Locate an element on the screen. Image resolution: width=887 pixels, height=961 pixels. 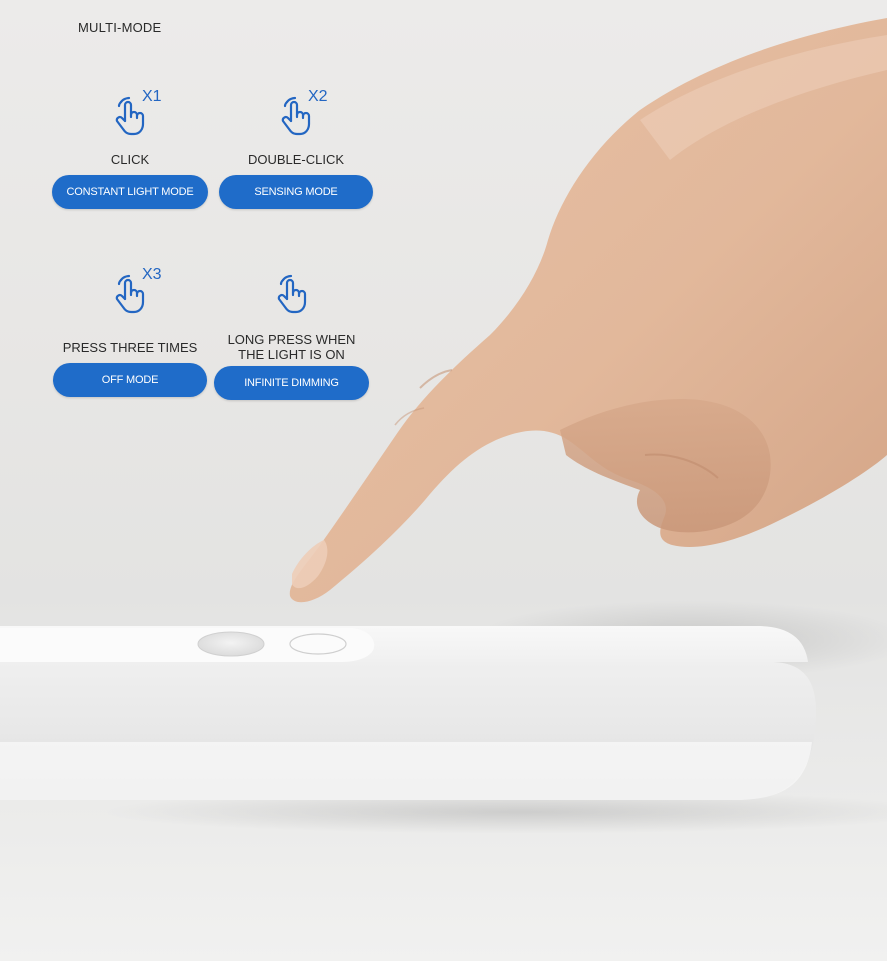
multiplier-label: X1 is located at coordinates (152, 96).